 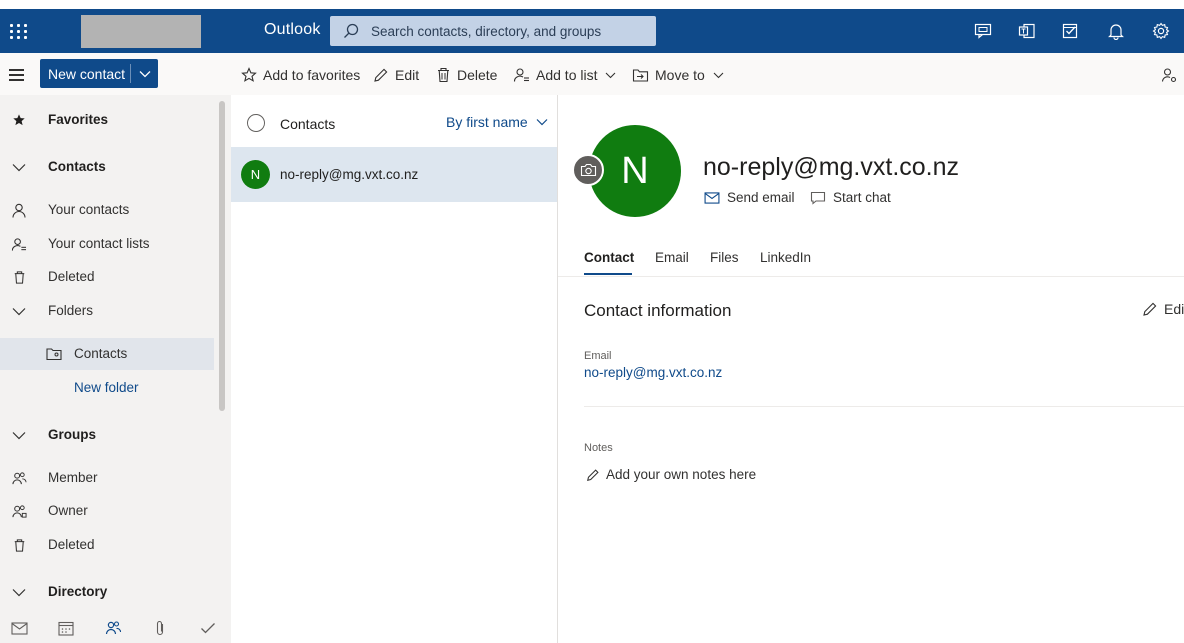 I want to click on edit-button: Edit, so click(x=396, y=75).